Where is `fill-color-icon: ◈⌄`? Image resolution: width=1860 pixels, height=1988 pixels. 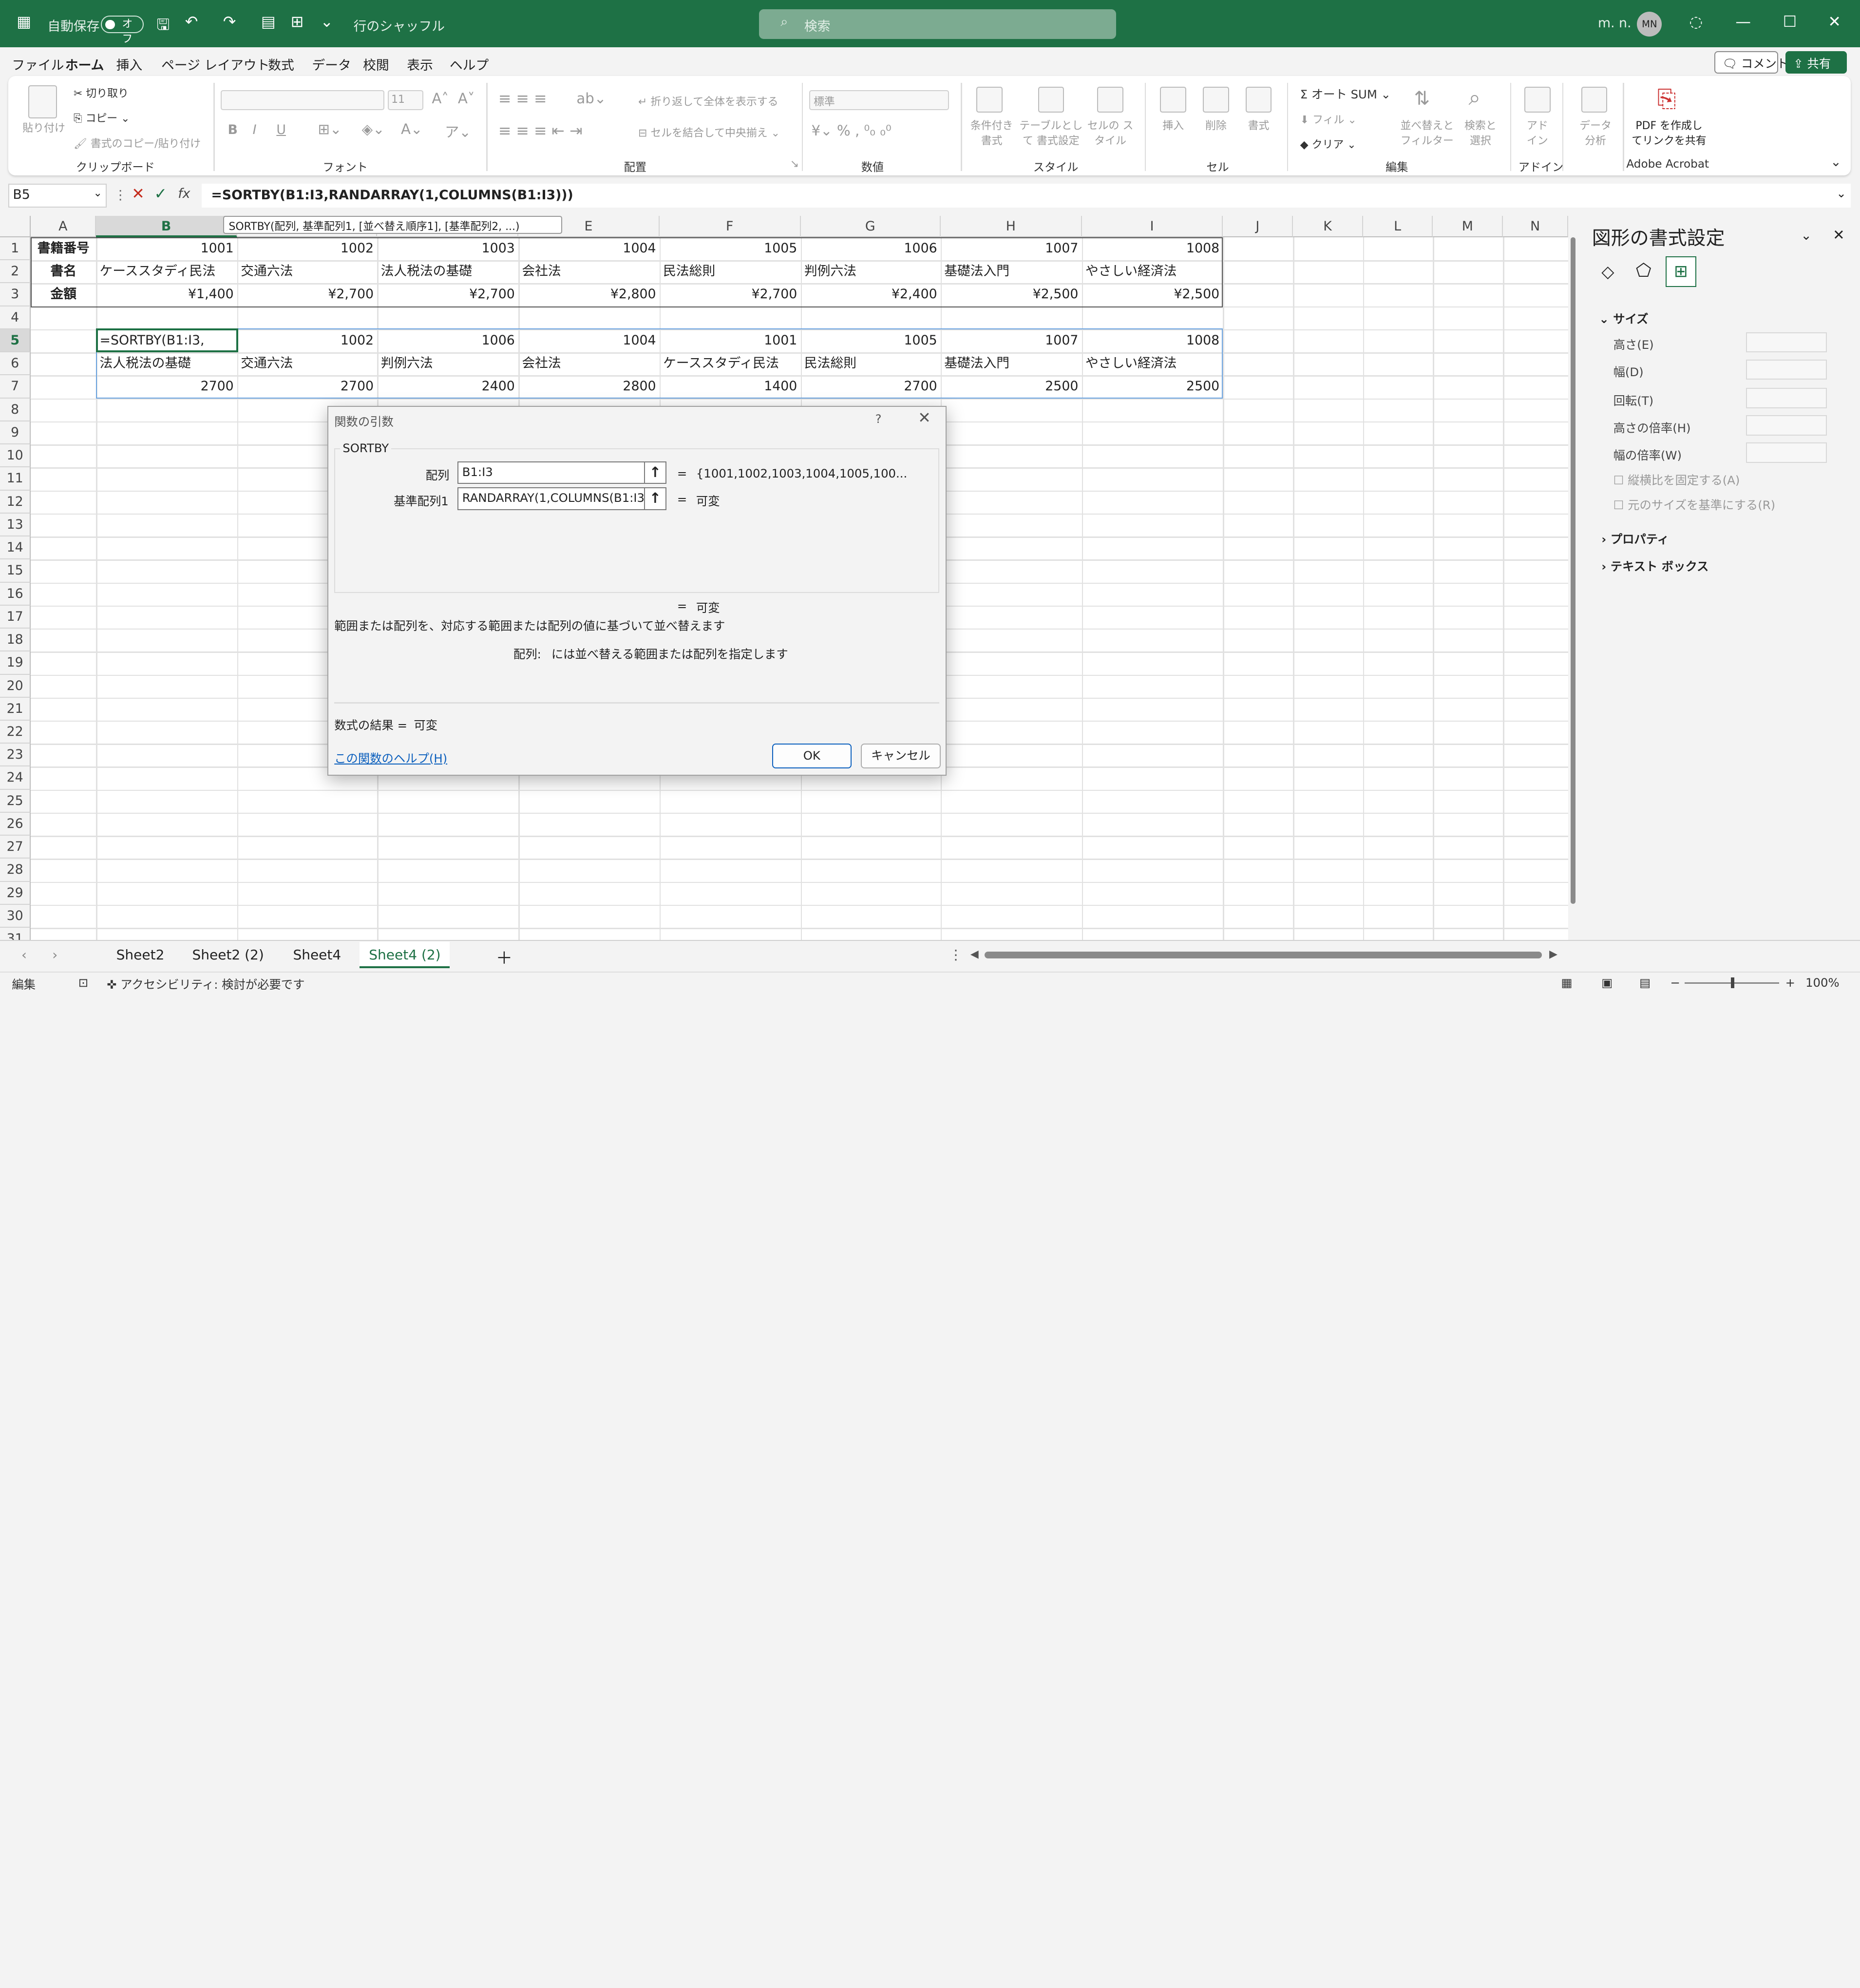 fill-color-icon: ◈⌄ is located at coordinates (374, 129).